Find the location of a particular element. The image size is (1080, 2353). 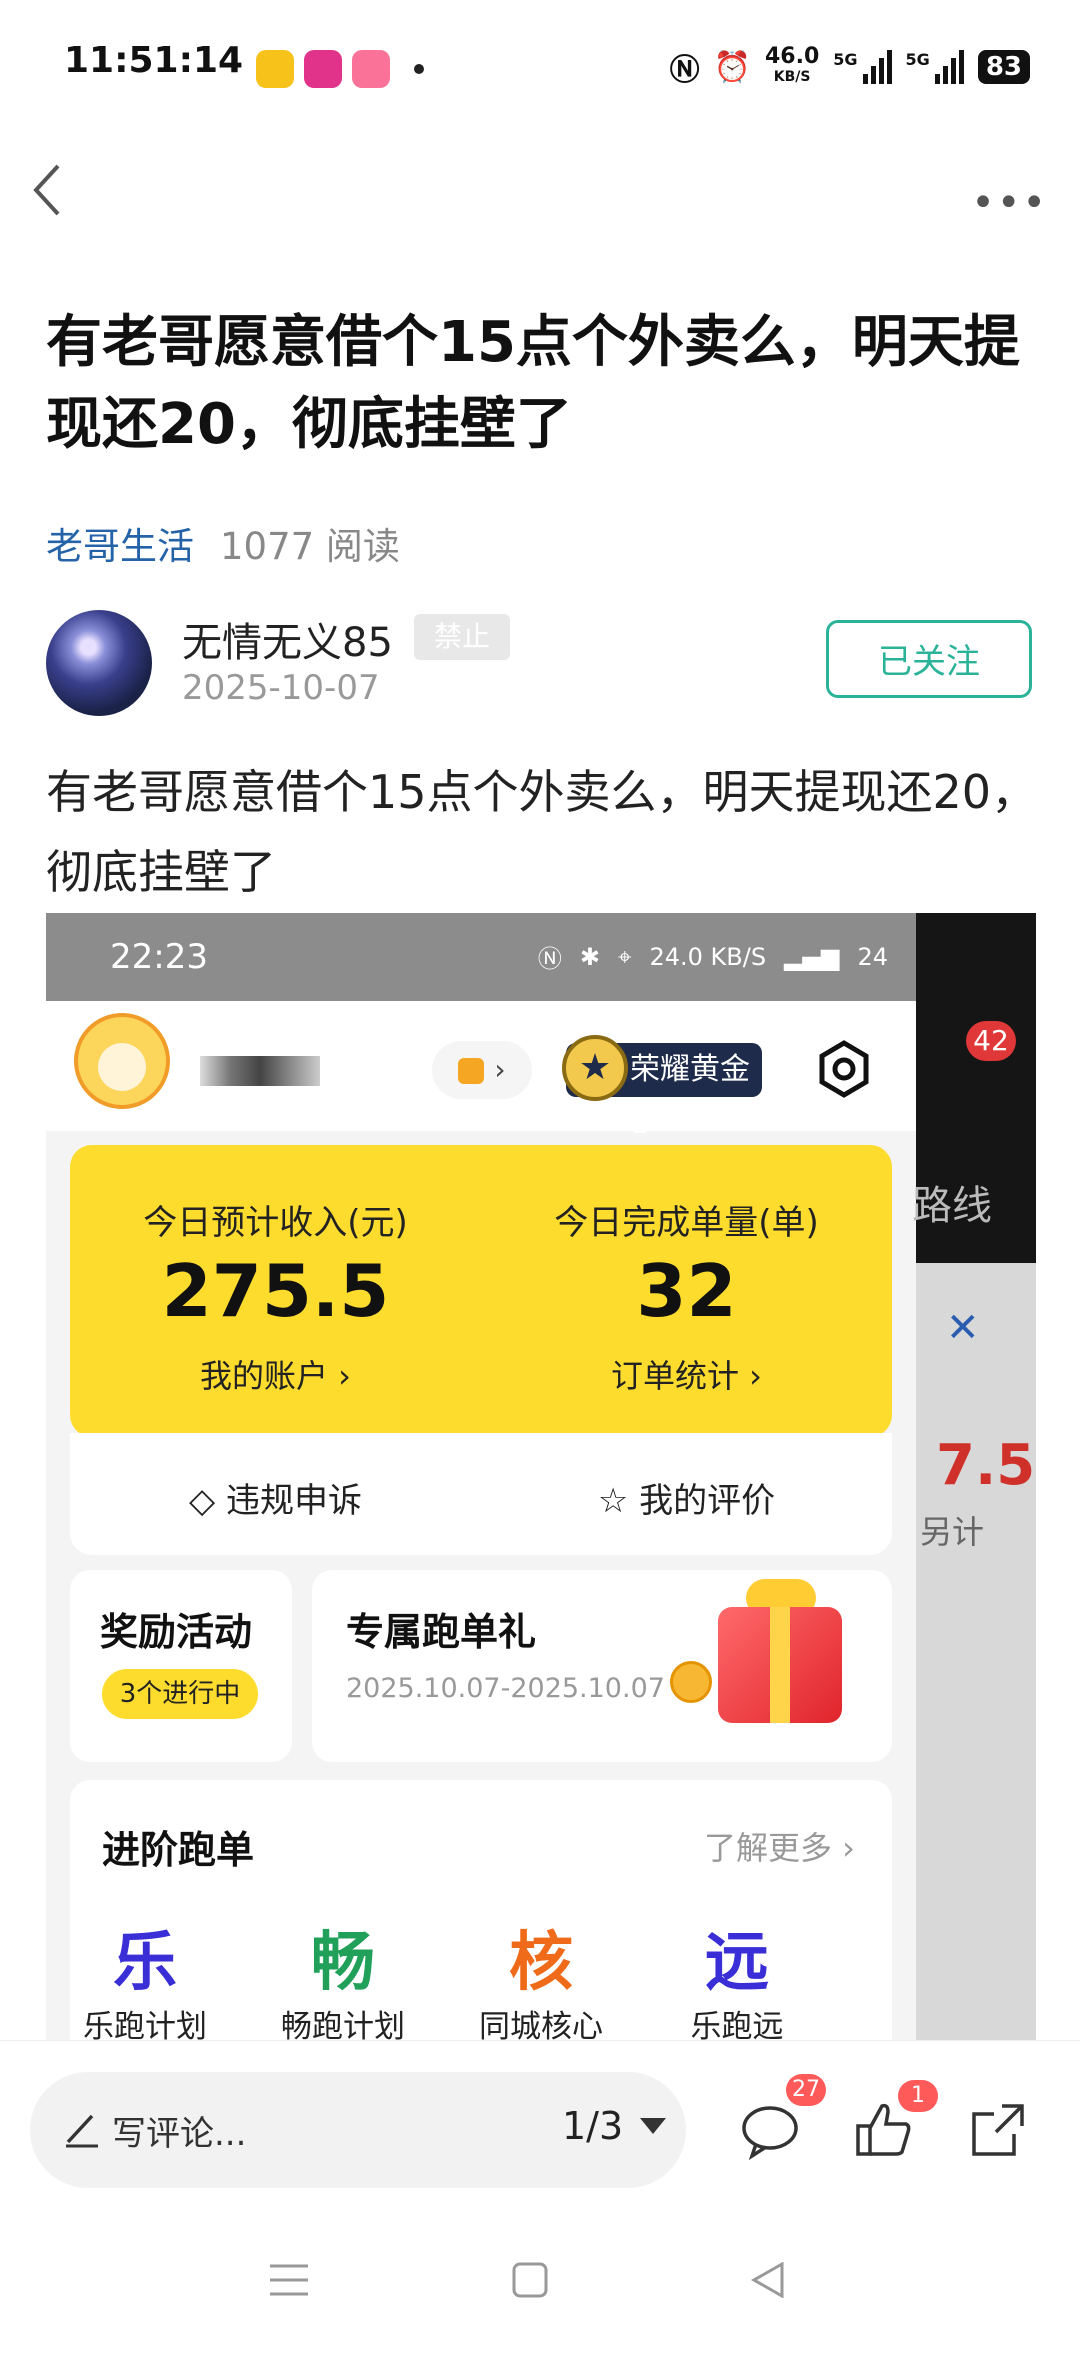

reward-title: 奖励活动 is located at coordinates (176, 1632).